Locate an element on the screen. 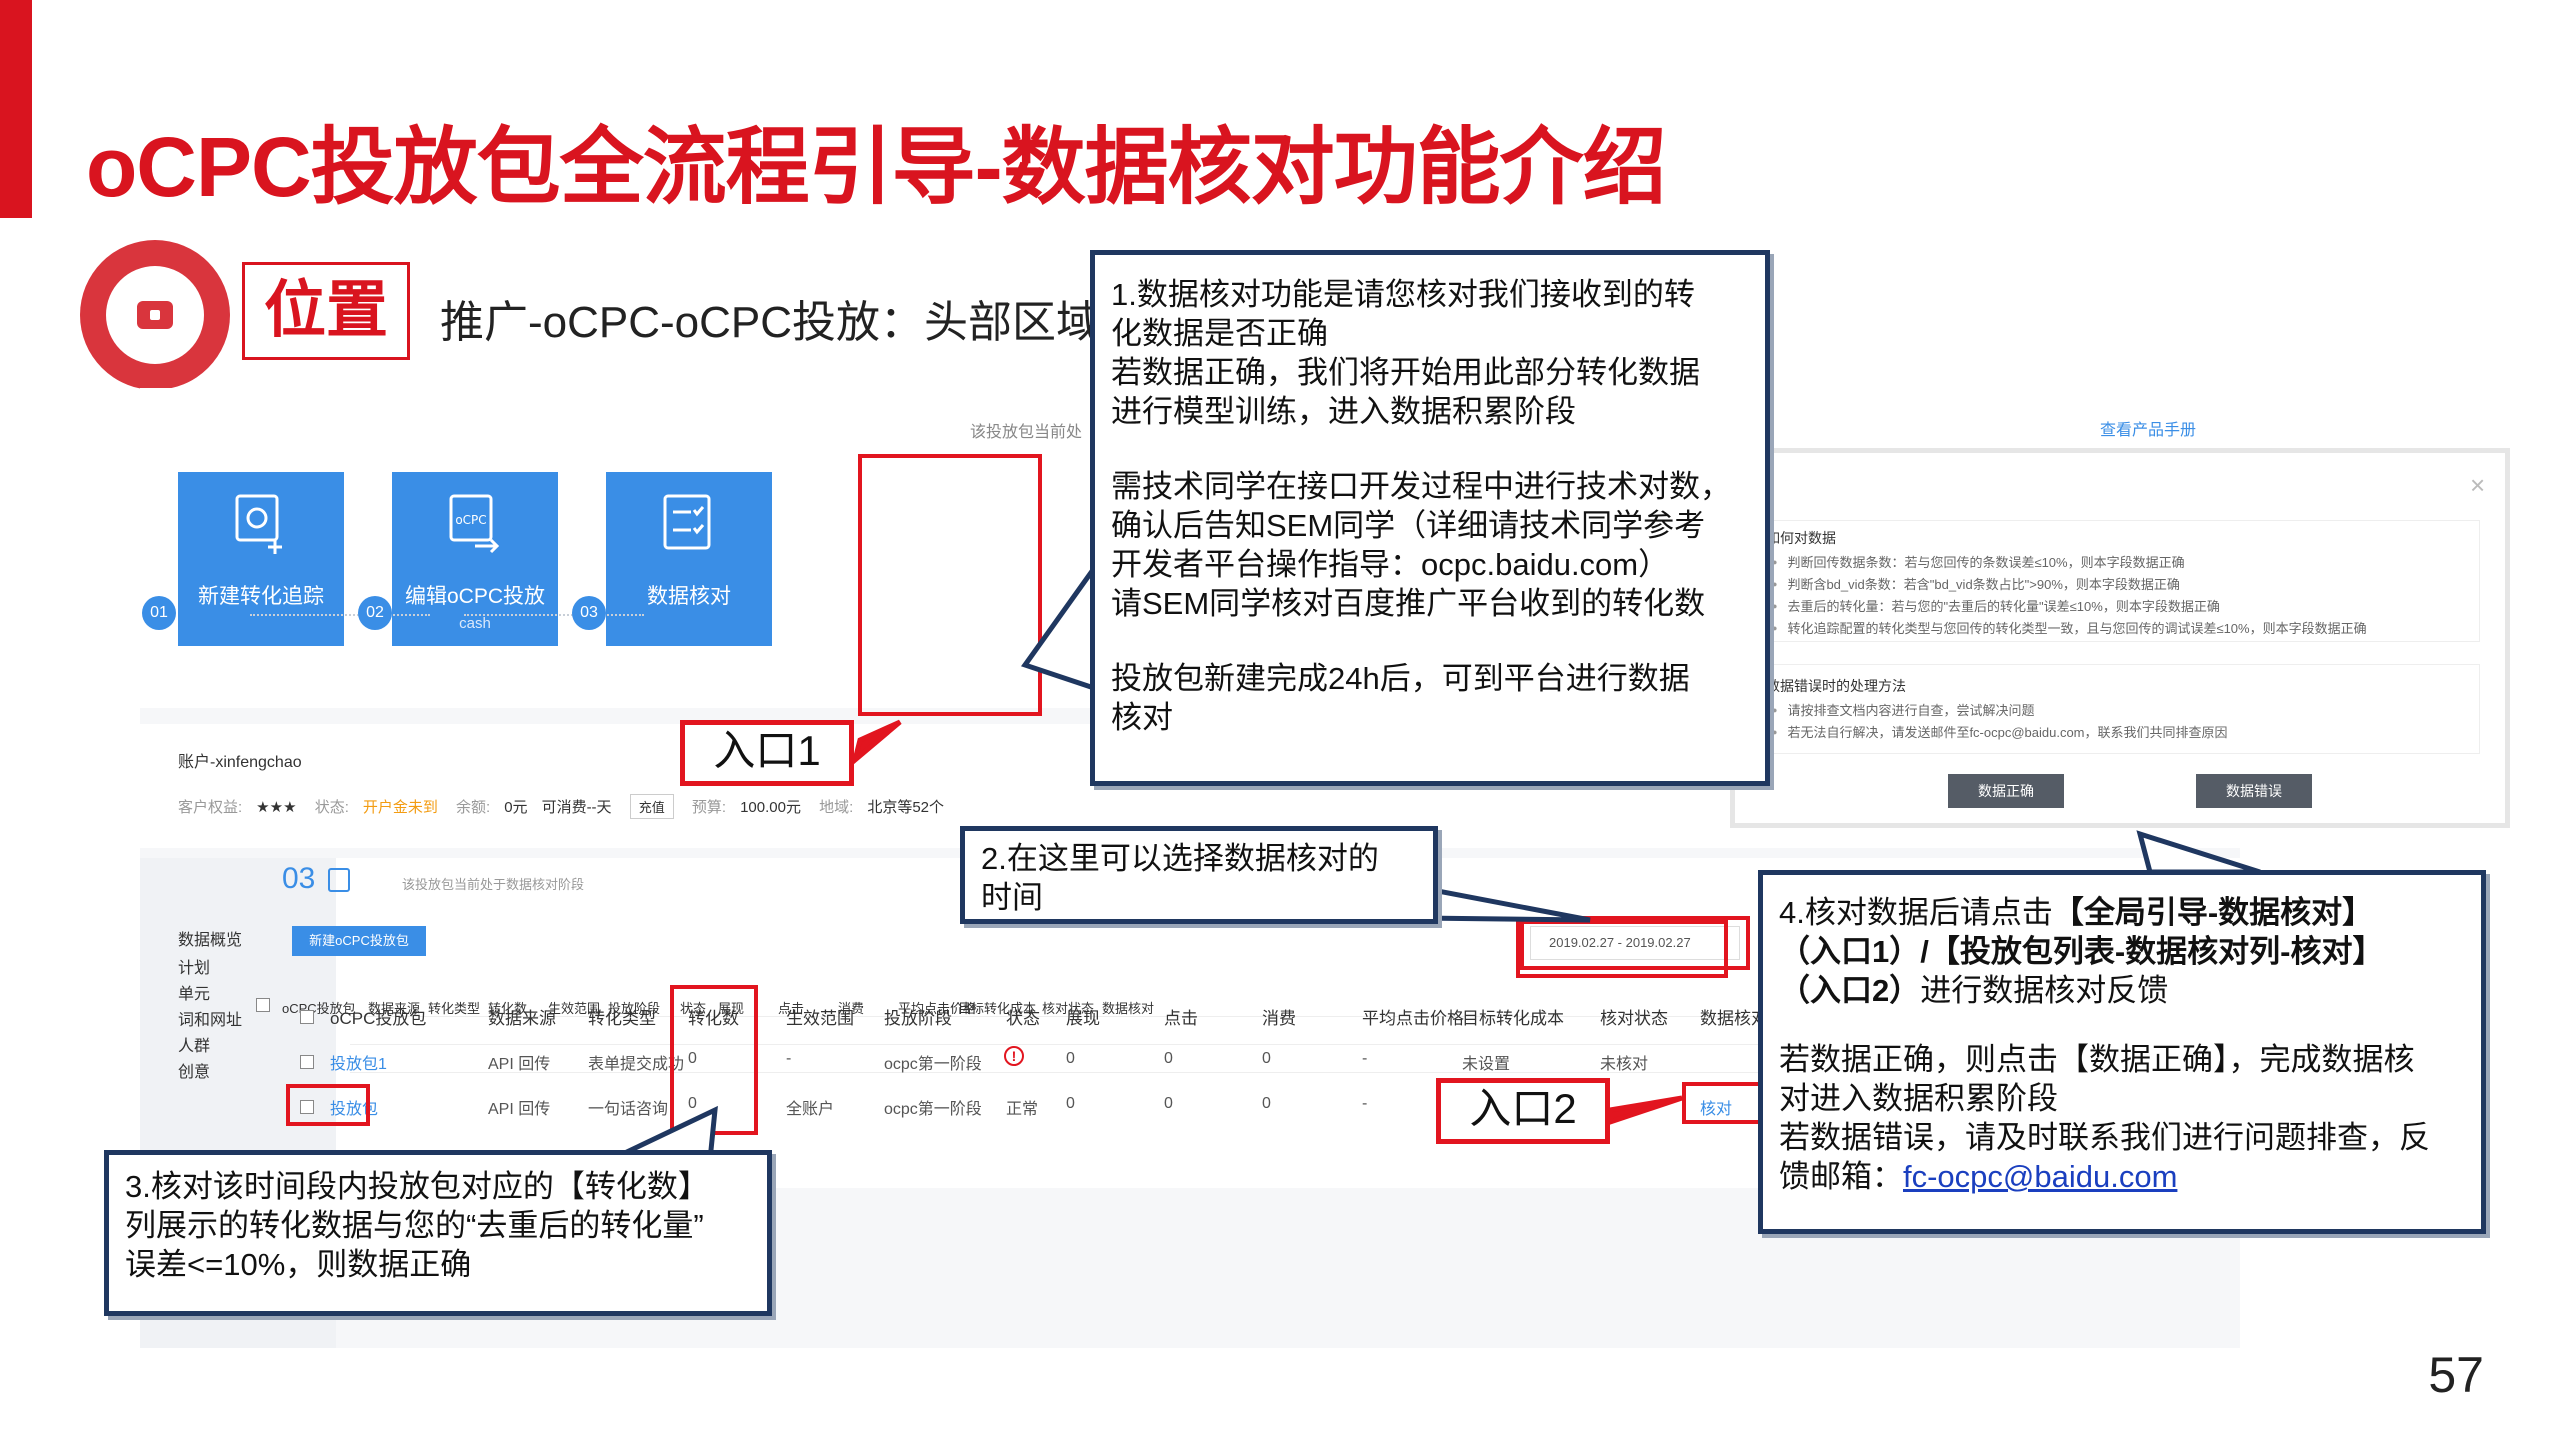  entry1-pointer is located at coordinates (876, 743).